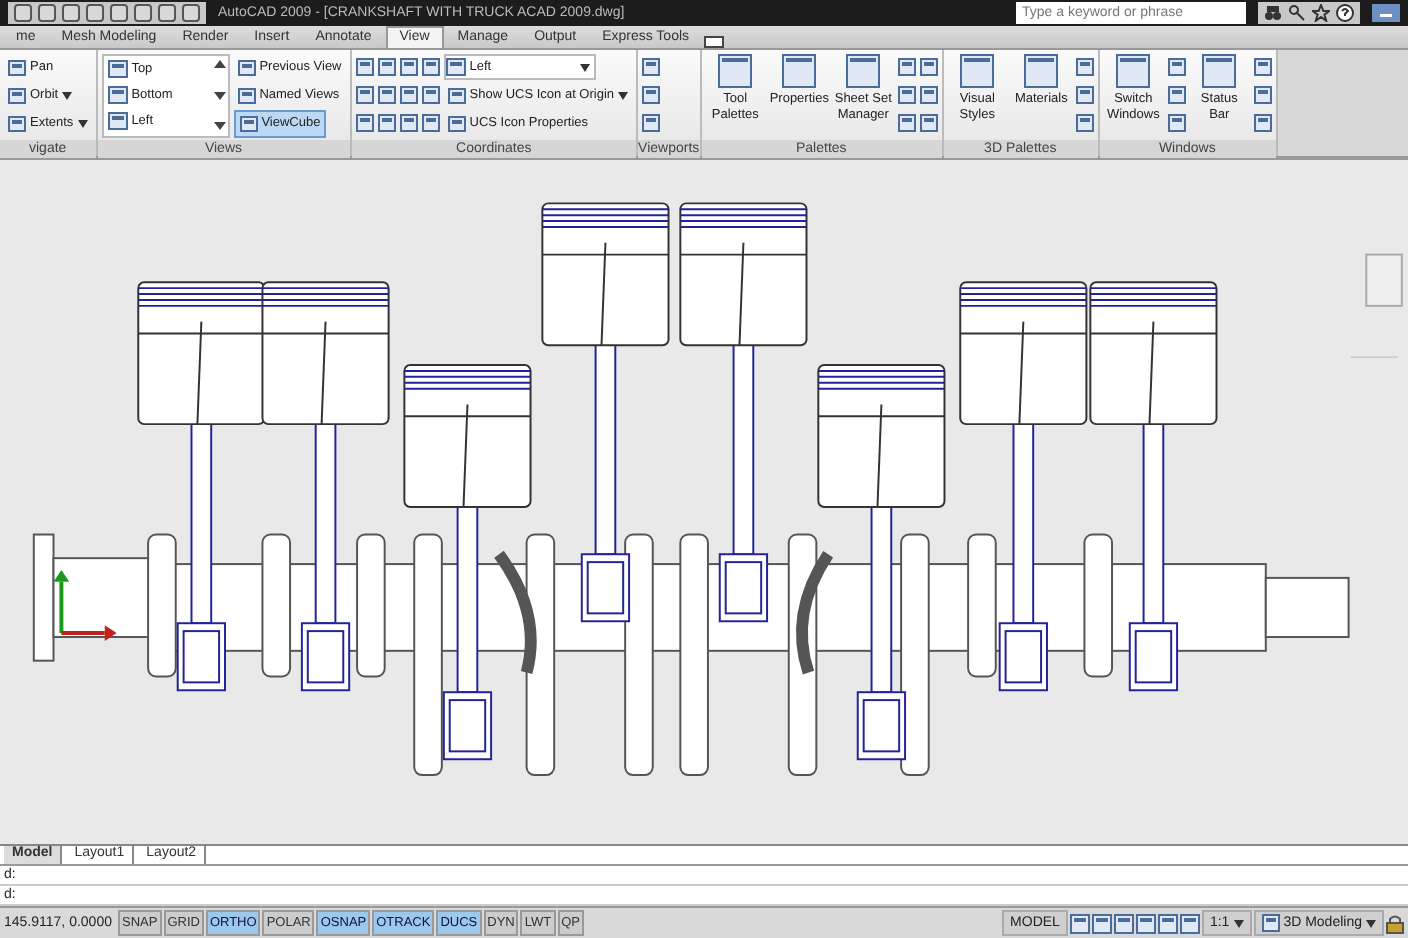 The width and height of the screenshot is (1408, 938). What do you see at coordinates (1321, 13) in the screenshot?
I see `star-icon` at bounding box center [1321, 13].